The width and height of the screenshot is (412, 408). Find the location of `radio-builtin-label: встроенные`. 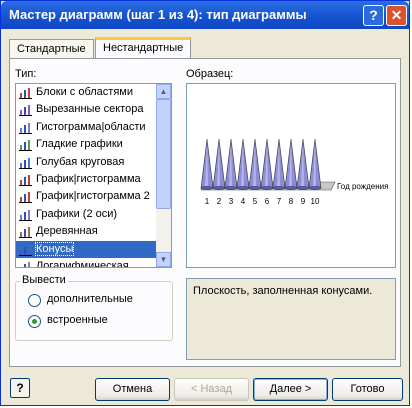

radio-builtin-label: встроенные is located at coordinates (77, 320).